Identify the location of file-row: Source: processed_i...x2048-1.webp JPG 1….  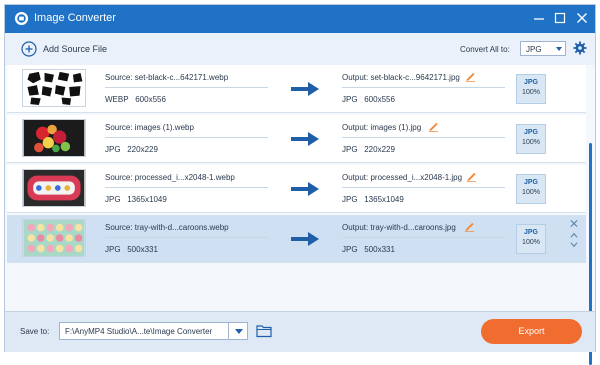
(296, 189).